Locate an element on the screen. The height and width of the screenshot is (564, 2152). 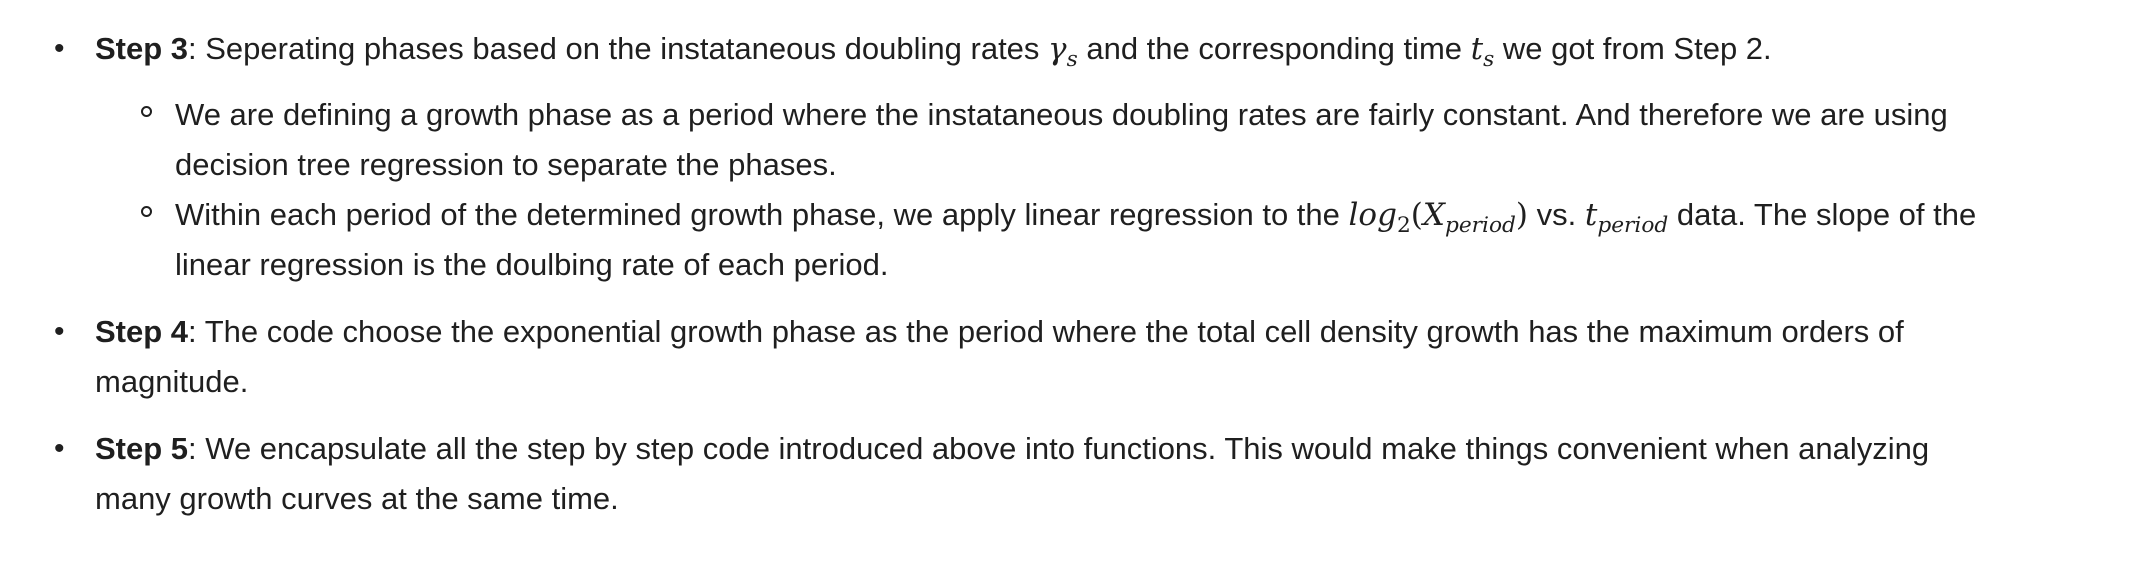
log-symbol: log is located at coordinates (1372, 215).